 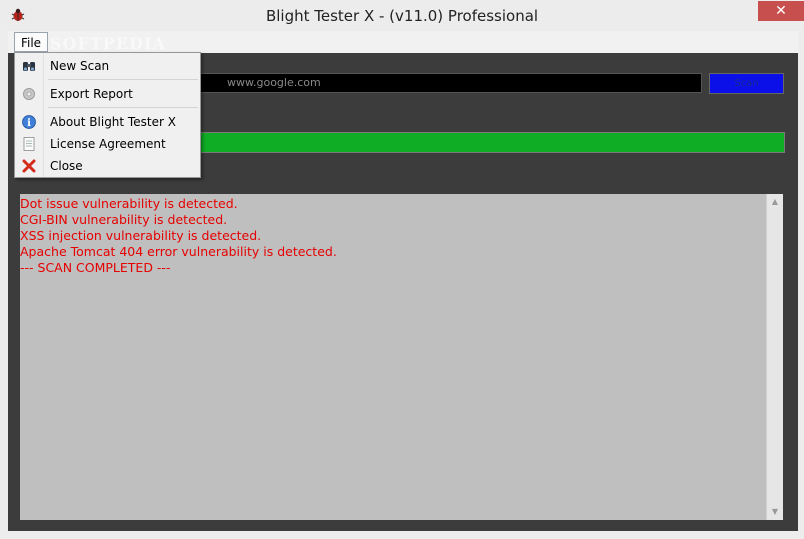 What do you see at coordinates (775, 202) in the screenshot?
I see `scroll-up-arrow-icon: ▲` at bounding box center [775, 202].